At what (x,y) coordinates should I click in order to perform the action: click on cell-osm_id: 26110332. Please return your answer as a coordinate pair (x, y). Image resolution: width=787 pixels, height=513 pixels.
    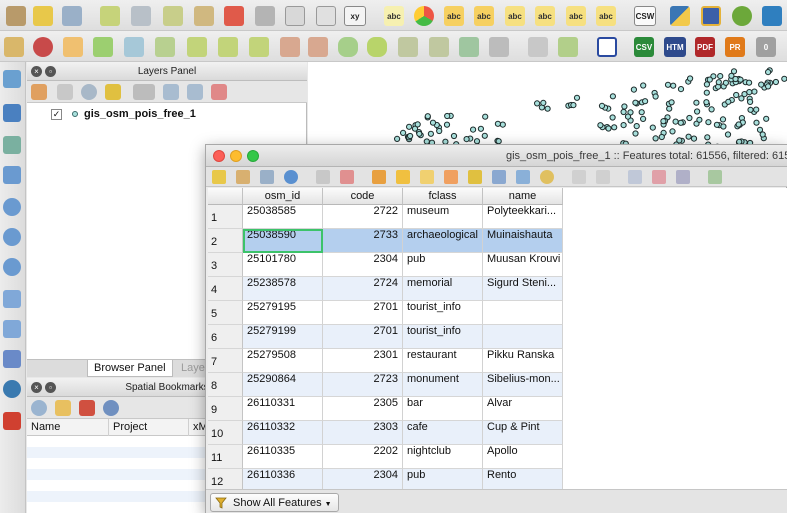
    Looking at the image, I should click on (283, 433).